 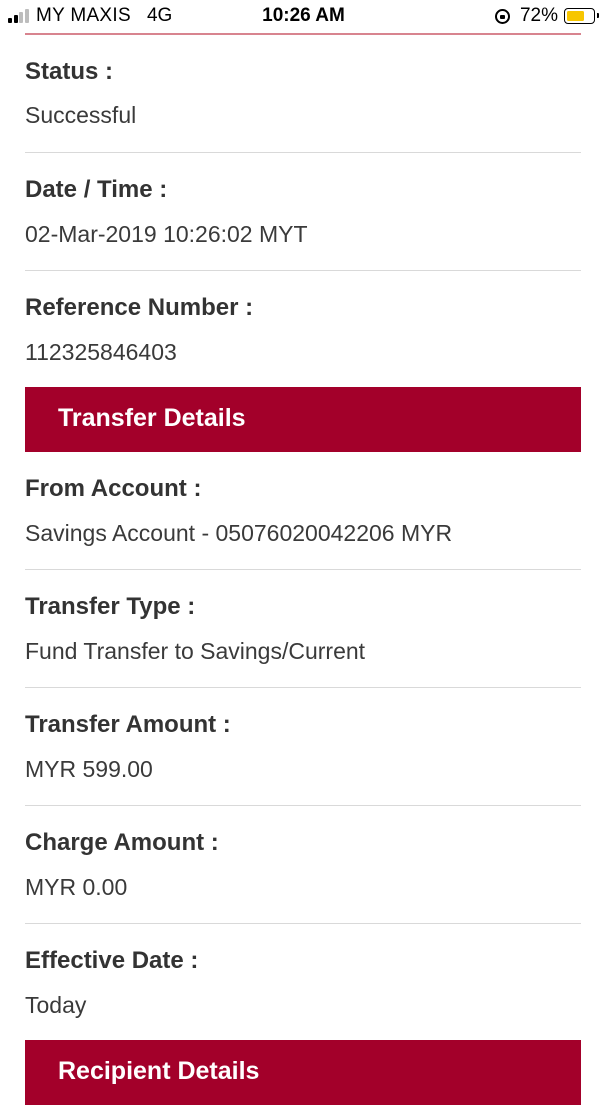 I want to click on recipient-details-header: Recipient Details, so click(x=303, y=1072).